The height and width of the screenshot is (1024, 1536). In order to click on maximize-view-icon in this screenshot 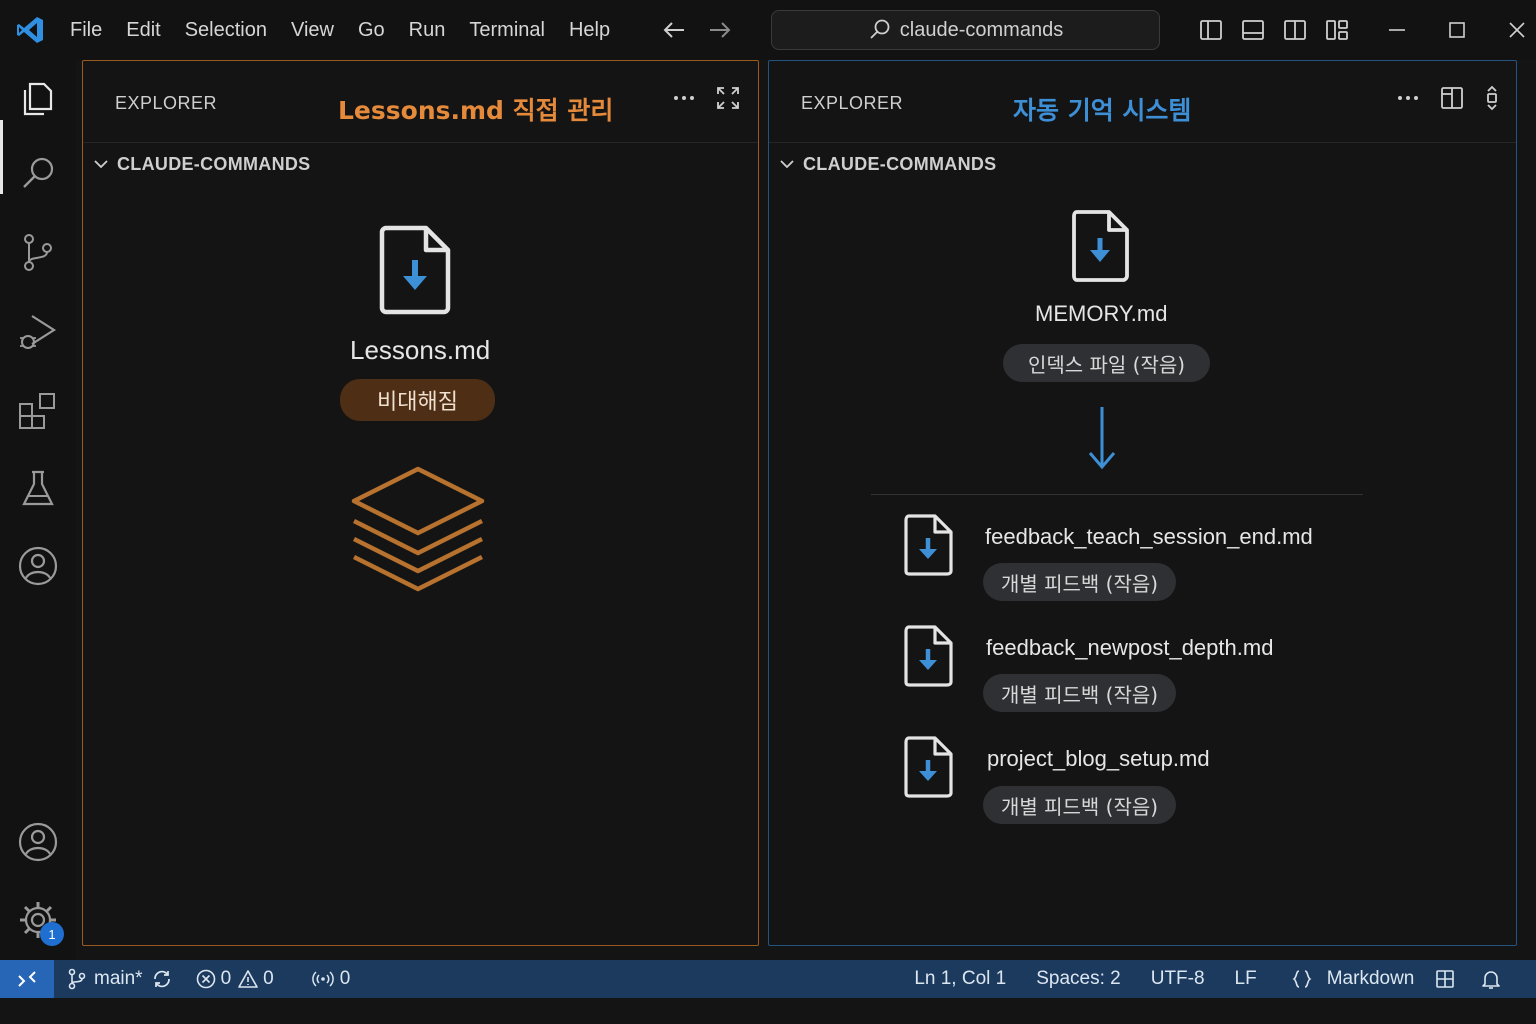, I will do `click(728, 98)`.